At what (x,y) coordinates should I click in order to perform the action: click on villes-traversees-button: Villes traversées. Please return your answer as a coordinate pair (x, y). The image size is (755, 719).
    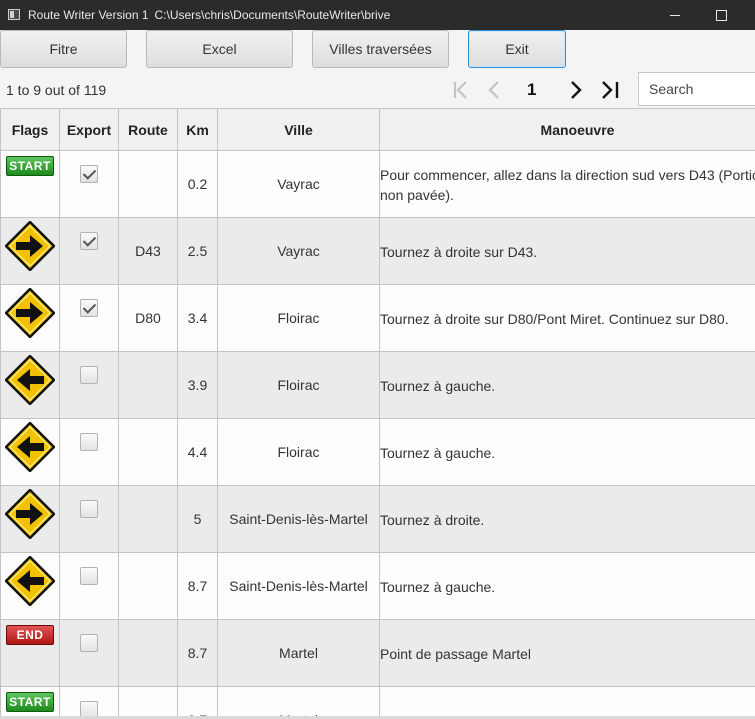
    Looking at the image, I should click on (380, 49).